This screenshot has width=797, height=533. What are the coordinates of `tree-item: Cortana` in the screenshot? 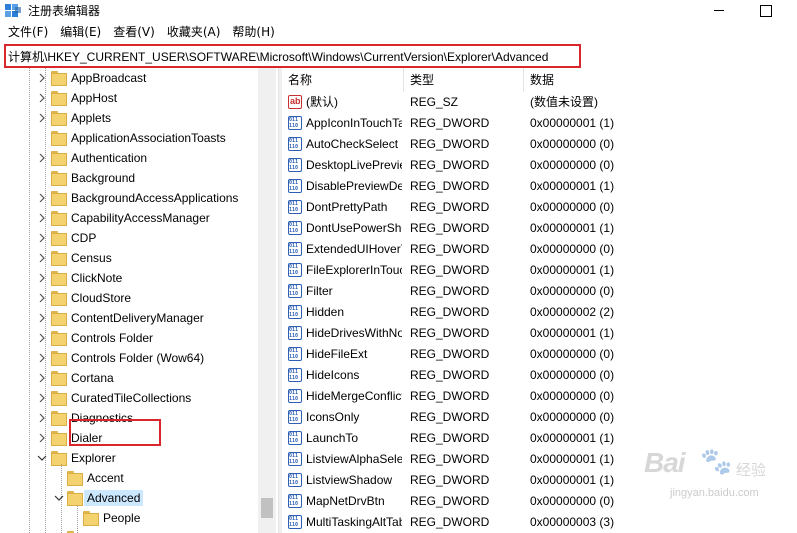 It's located at (129, 378).